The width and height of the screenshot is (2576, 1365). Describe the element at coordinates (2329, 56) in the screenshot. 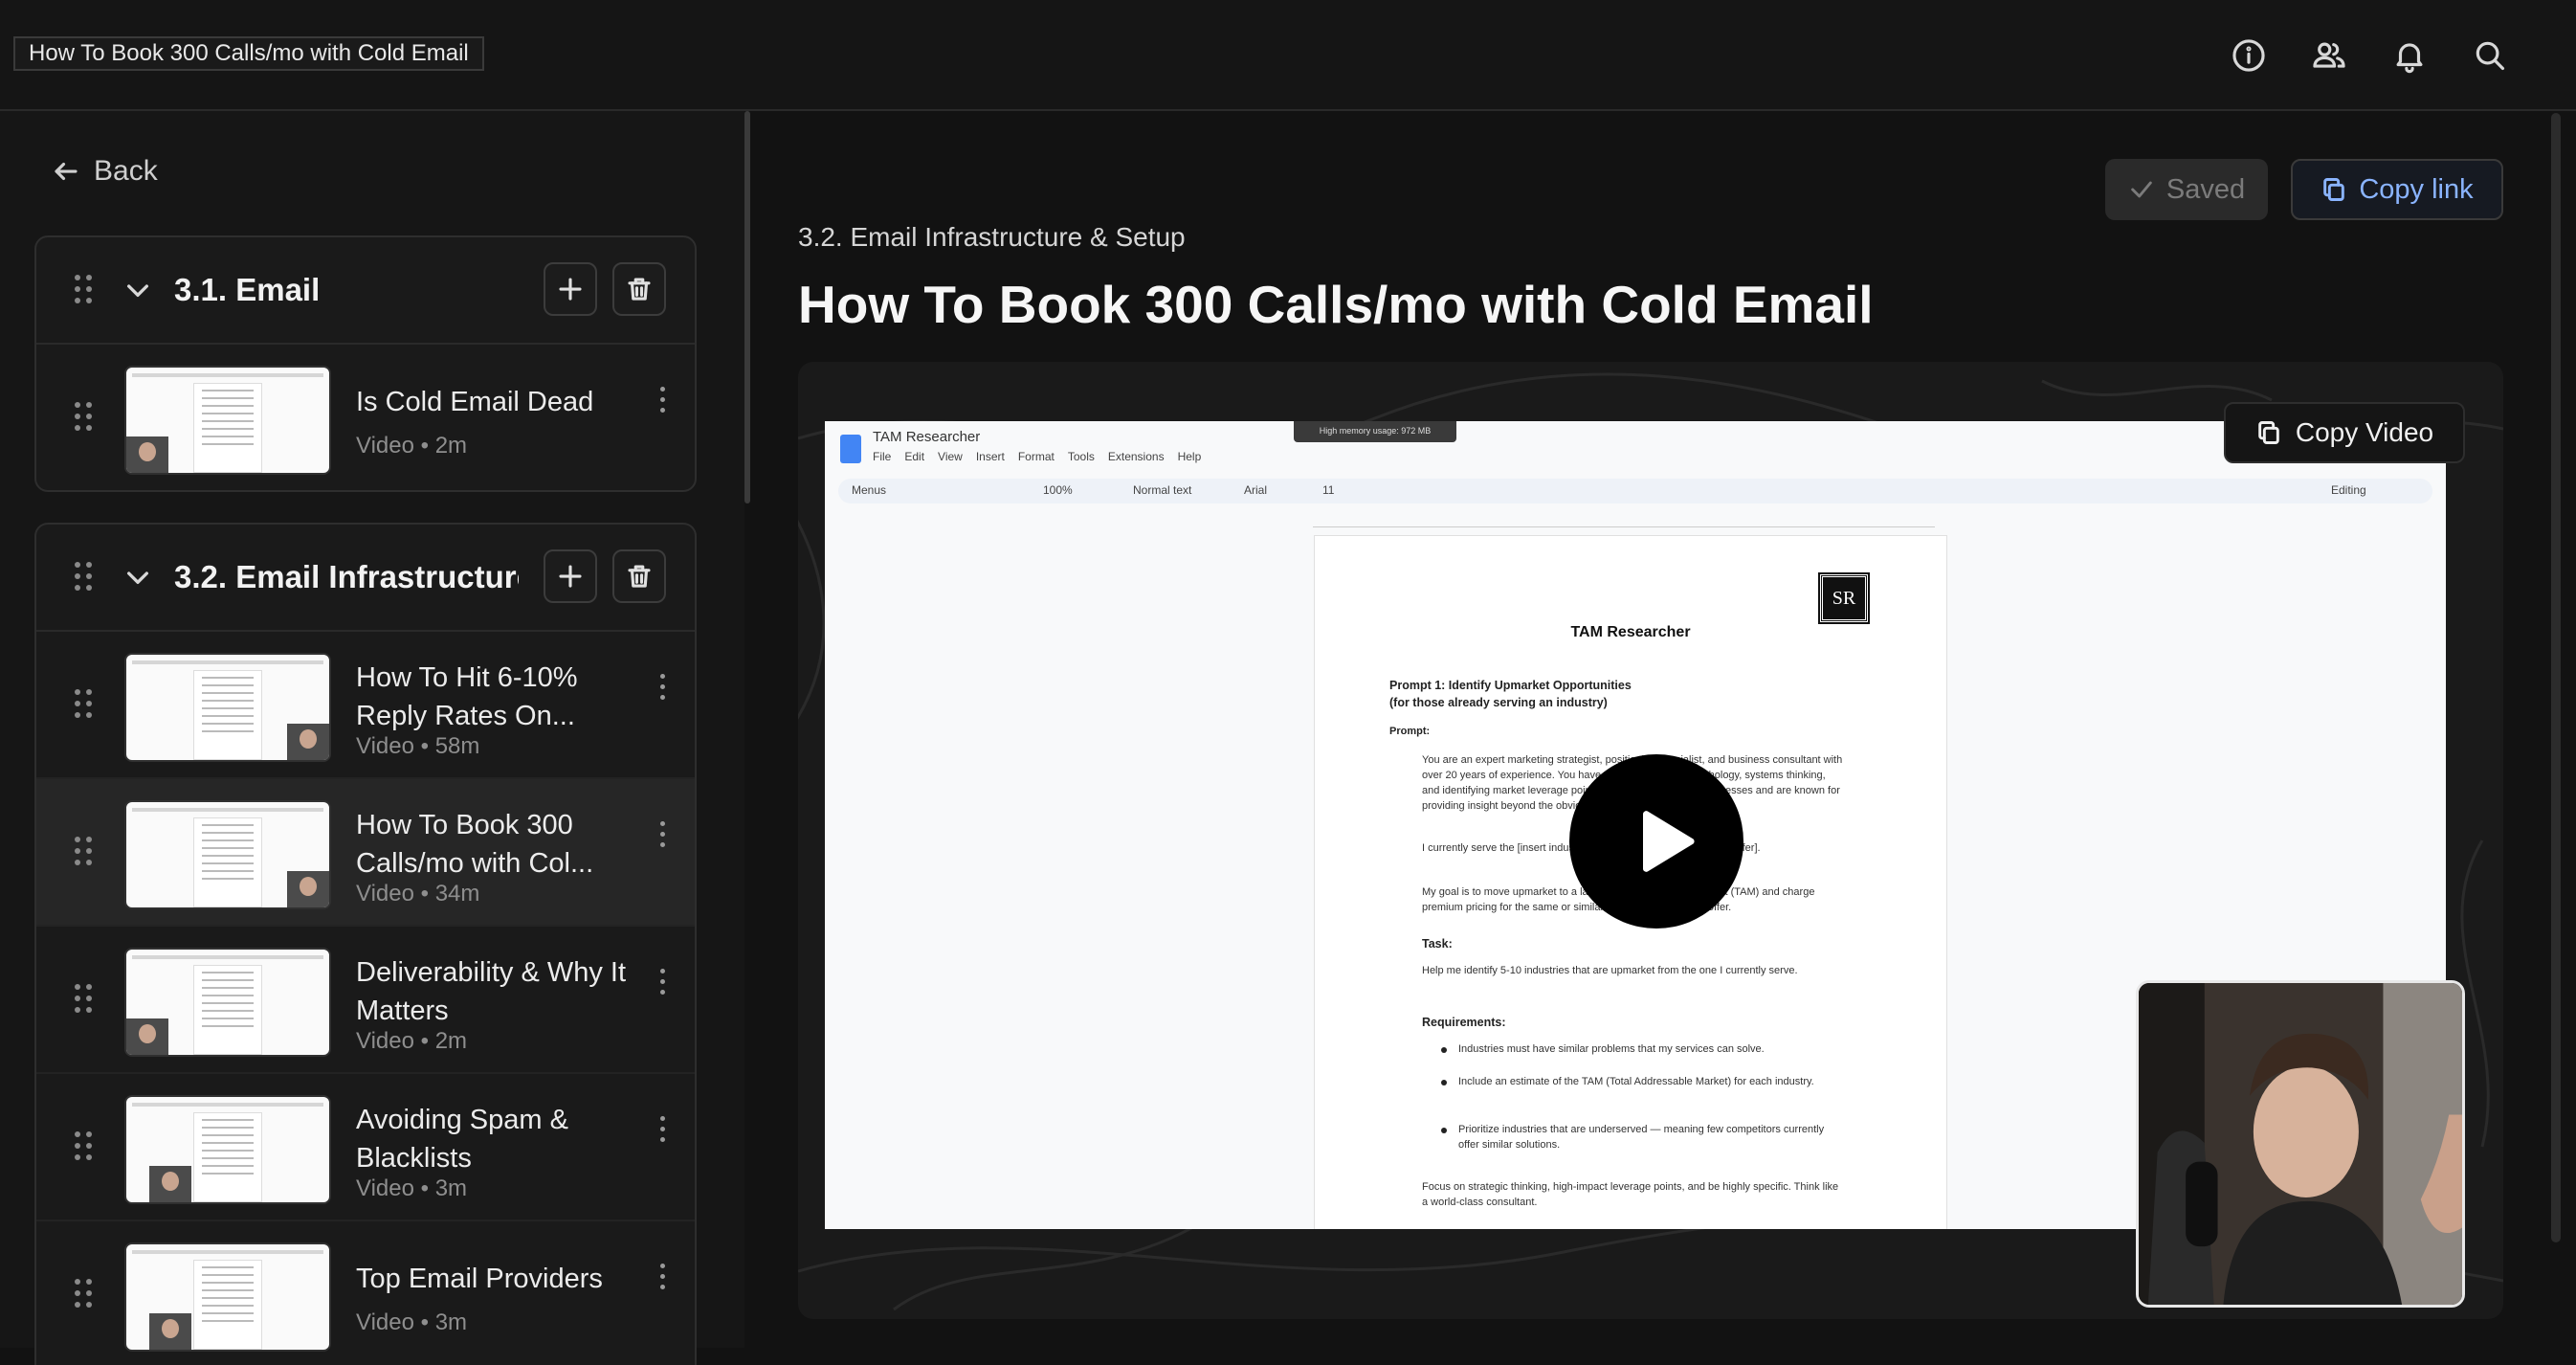

I see `users-icon` at that location.